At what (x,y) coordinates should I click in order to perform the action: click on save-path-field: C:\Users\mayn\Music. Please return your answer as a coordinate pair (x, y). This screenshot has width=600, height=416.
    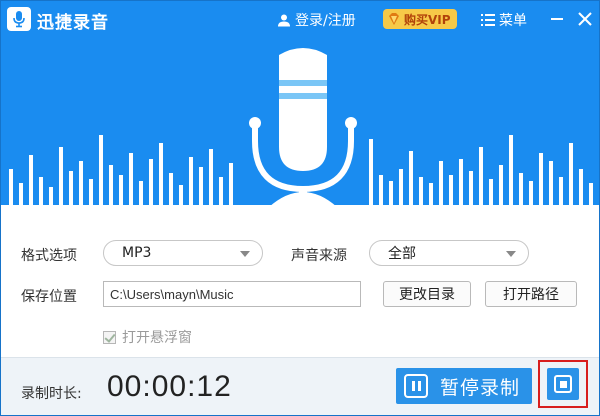
    Looking at the image, I should click on (232, 294).